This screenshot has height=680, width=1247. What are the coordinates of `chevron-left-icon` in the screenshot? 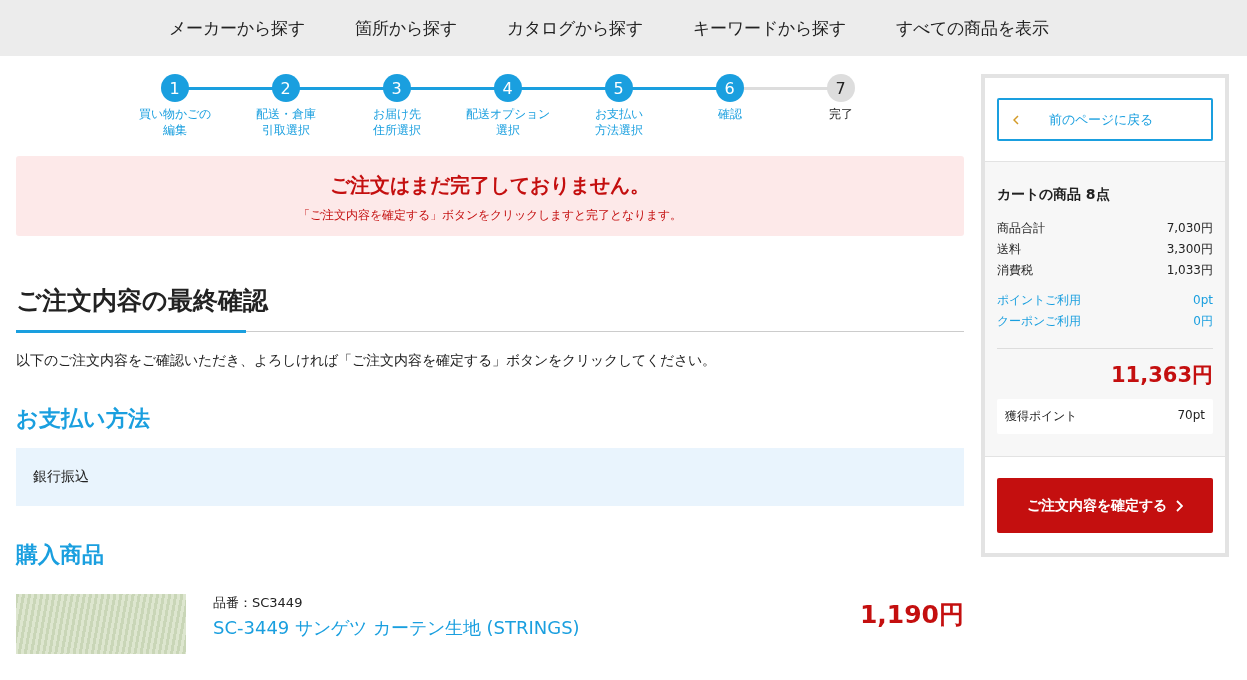 It's located at (1016, 119).